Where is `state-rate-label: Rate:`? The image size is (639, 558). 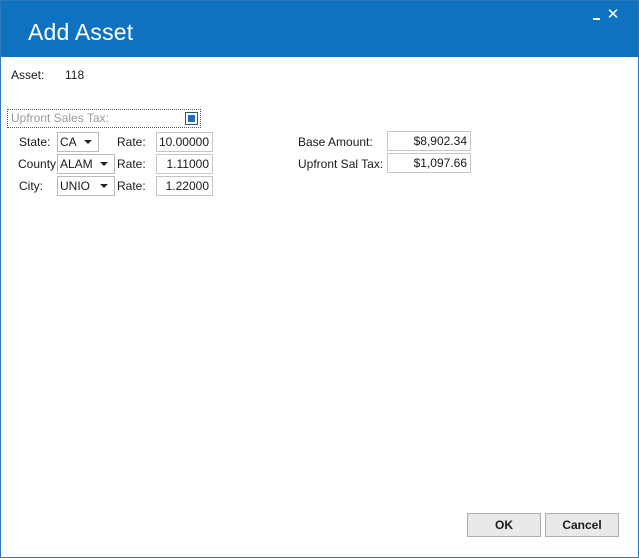
state-rate-label: Rate: is located at coordinates (131, 142).